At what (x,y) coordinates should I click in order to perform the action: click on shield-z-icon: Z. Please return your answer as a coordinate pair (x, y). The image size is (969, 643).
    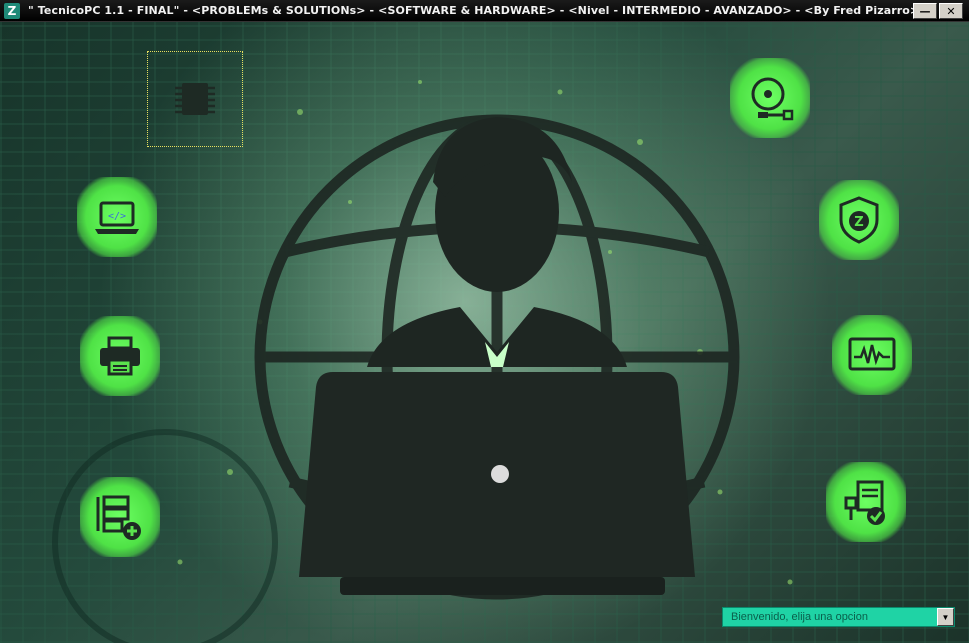
    Looking at the image, I should click on (859, 220).